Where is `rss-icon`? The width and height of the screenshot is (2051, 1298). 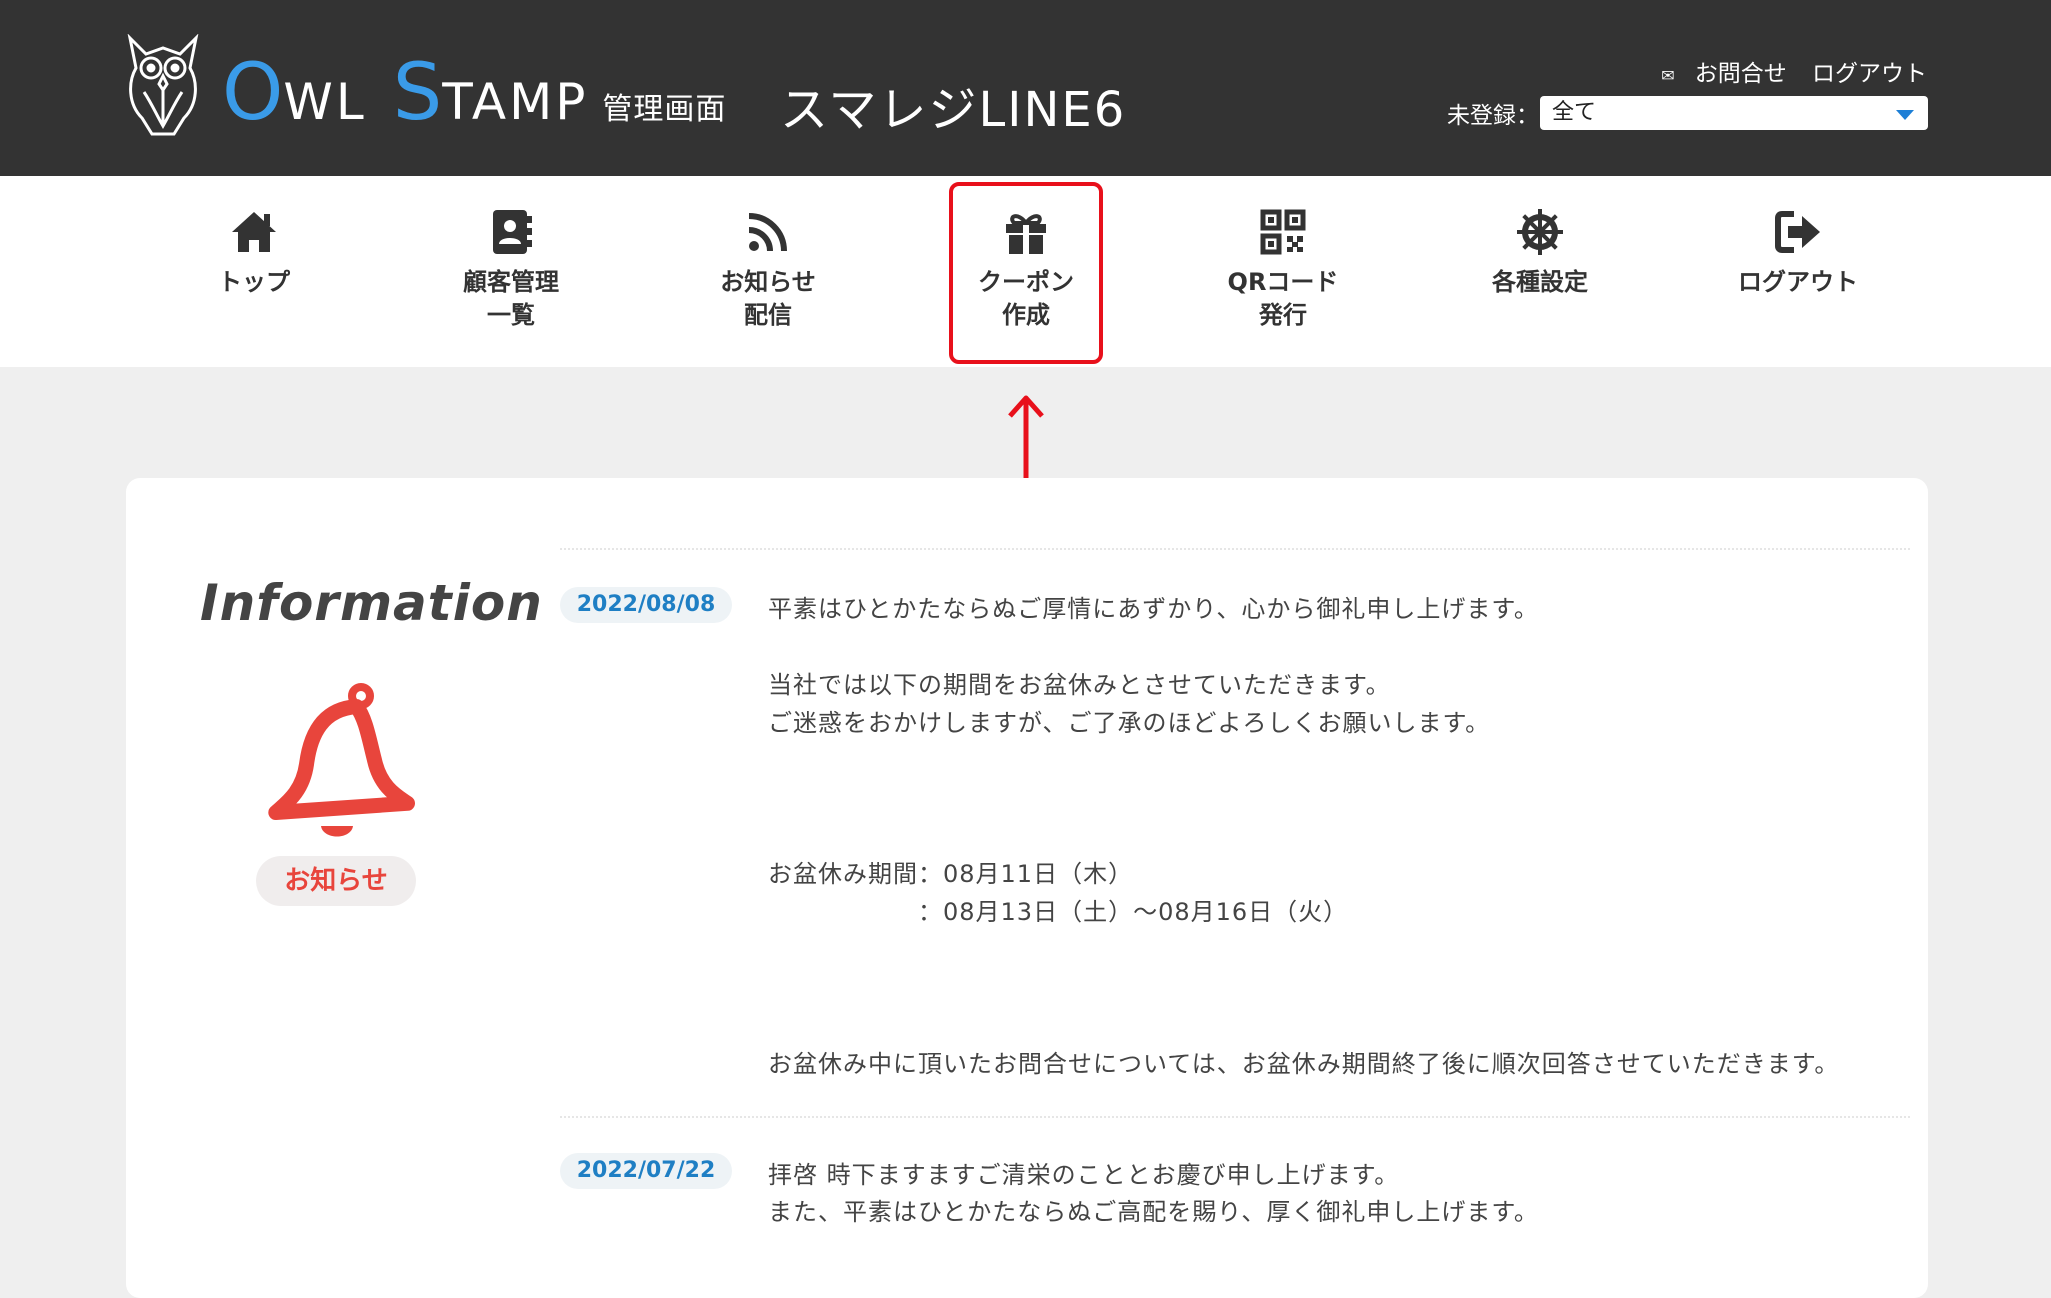 rss-icon is located at coordinates (767, 232).